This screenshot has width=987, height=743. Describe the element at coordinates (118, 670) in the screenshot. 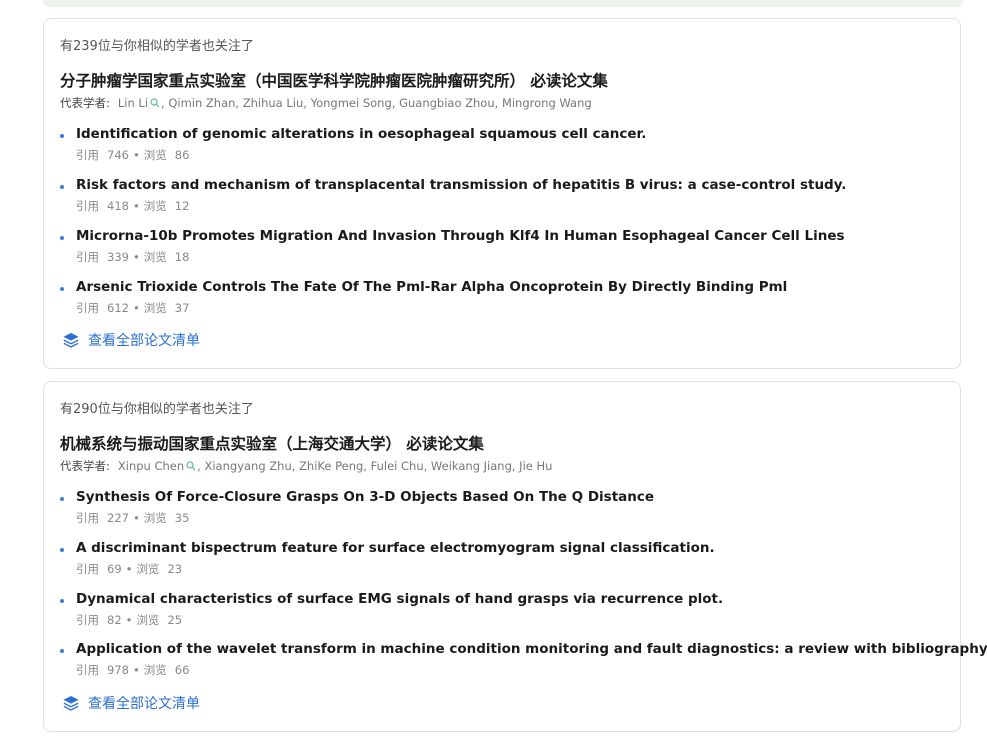

I see `cite-count: 978` at that location.